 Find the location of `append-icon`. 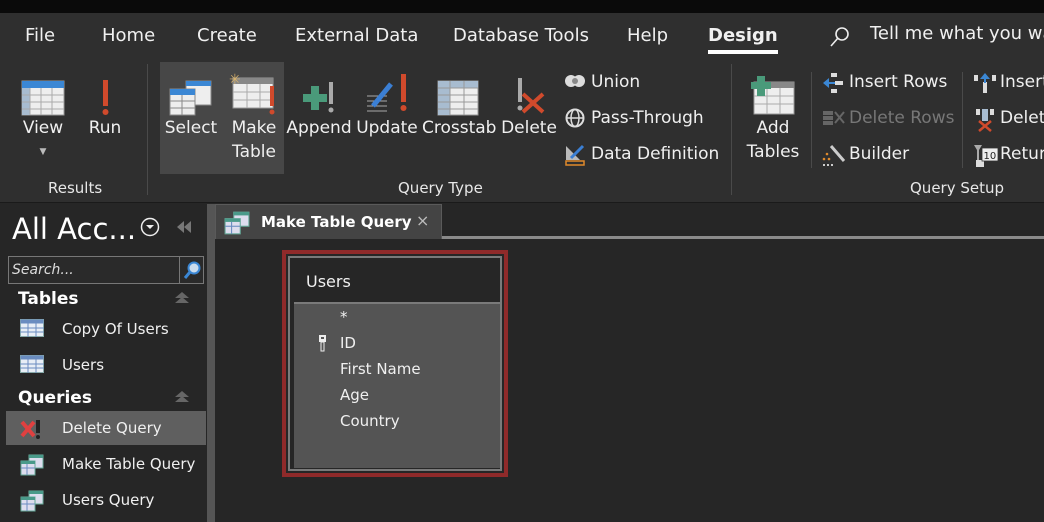

append-icon is located at coordinates (318, 97).